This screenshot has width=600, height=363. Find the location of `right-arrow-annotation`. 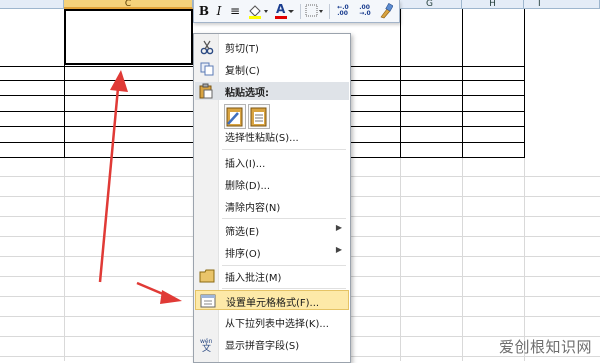

right-arrow-annotation is located at coordinates (159, 292).